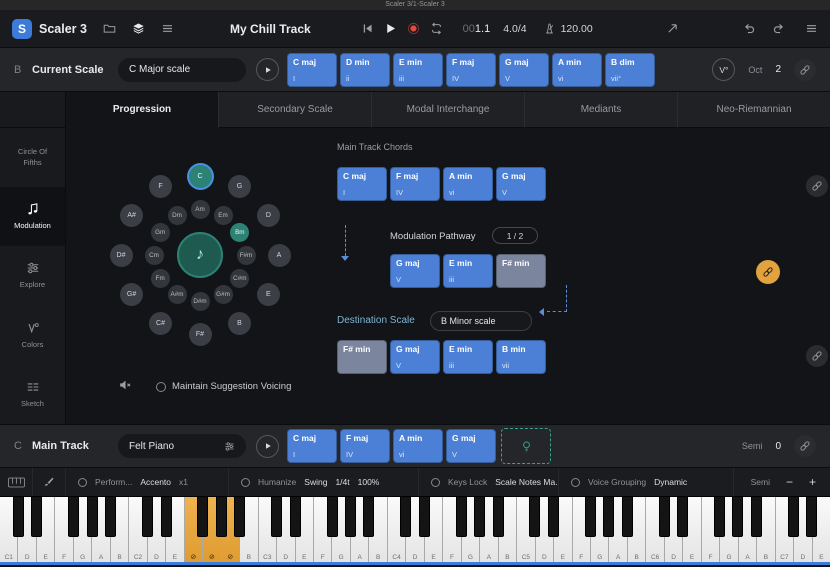 The height and width of the screenshot is (567, 830). I want to click on piano-key-fs4, so click(461, 517).